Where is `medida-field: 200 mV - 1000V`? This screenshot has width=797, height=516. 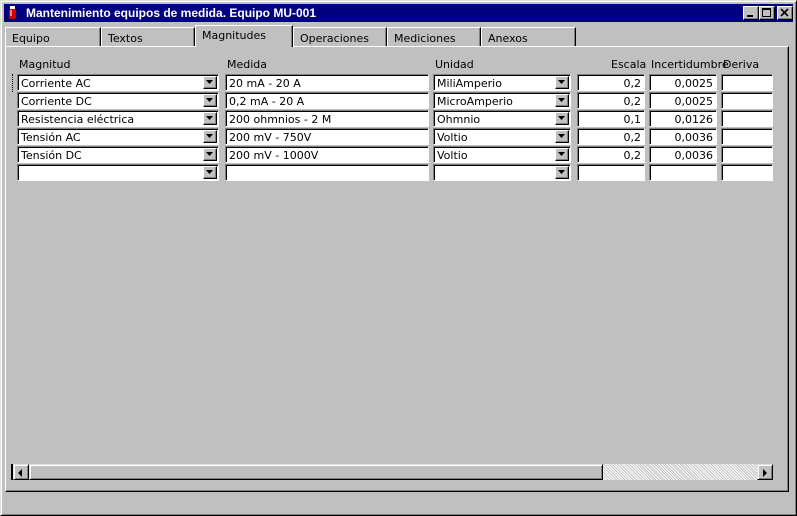
medida-field: 200 mV - 1000V is located at coordinates (327, 154).